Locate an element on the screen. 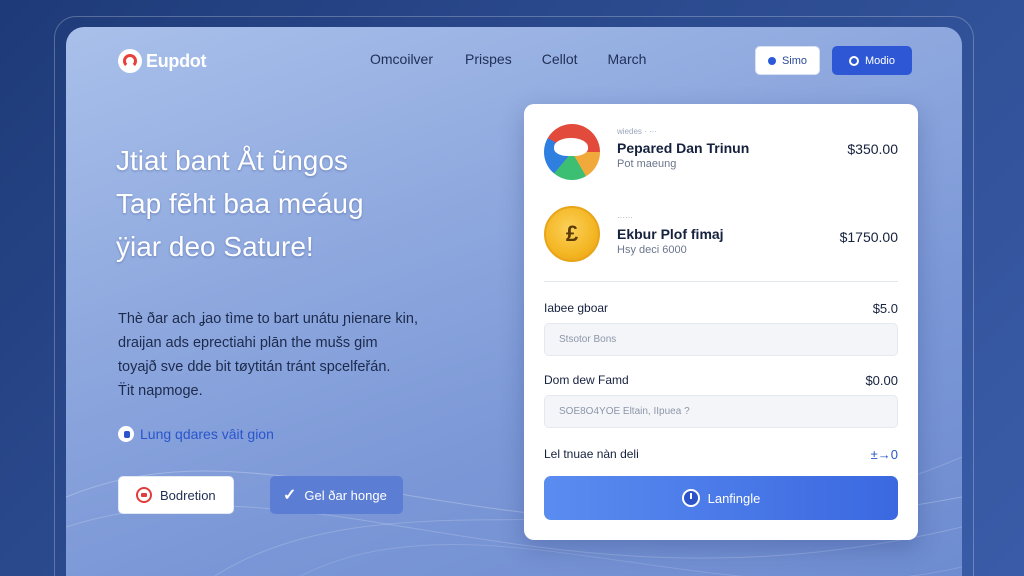 The width and height of the screenshot is (1024, 576). summary-label: Lel tnuae nàn deli is located at coordinates (591, 454).